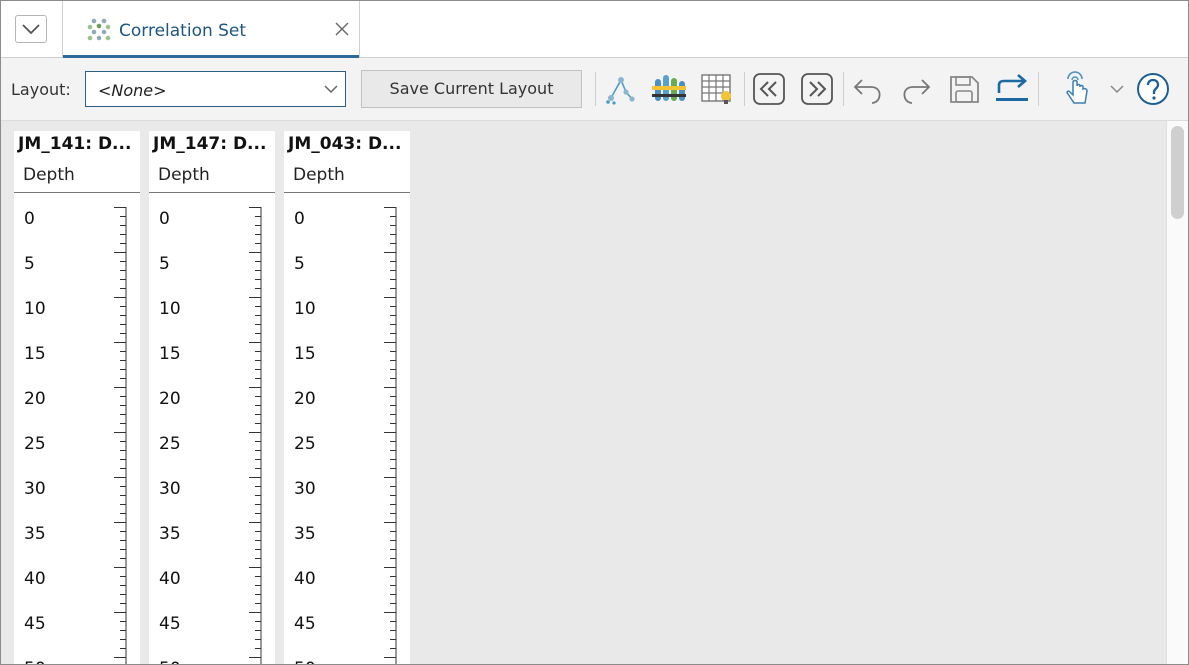 Image resolution: width=1189 pixels, height=665 pixels. I want to click on previous-icon, so click(769, 89).